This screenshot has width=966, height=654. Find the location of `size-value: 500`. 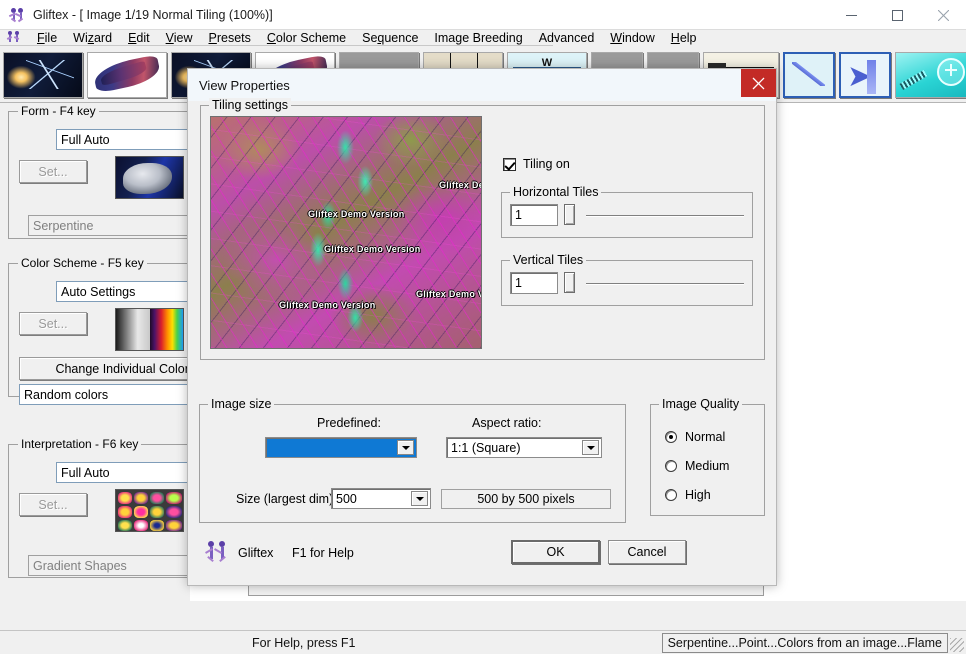

size-value: 500 is located at coordinates (346, 498).